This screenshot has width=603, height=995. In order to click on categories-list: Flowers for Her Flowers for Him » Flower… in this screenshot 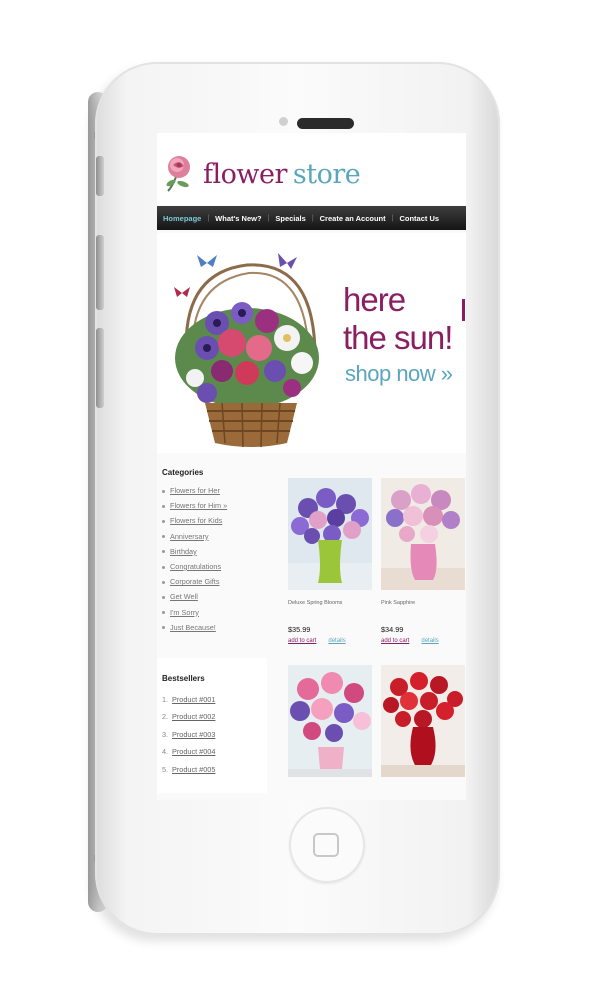, I will do `click(213, 559)`.